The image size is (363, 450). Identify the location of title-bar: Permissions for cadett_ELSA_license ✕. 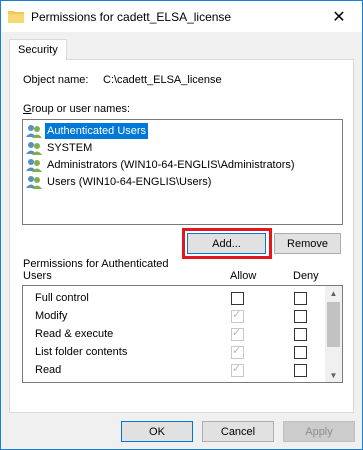
(181, 16).